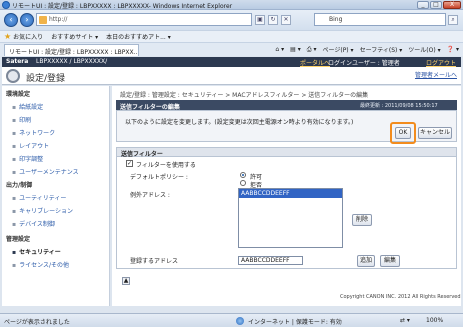 Image resolution: width=463 pixels, height=327 pixels. What do you see at coordinates (295, 49) in the screenshot?
I see `feeds-icon: ▤ ▾` at bounding box center [295, 49].